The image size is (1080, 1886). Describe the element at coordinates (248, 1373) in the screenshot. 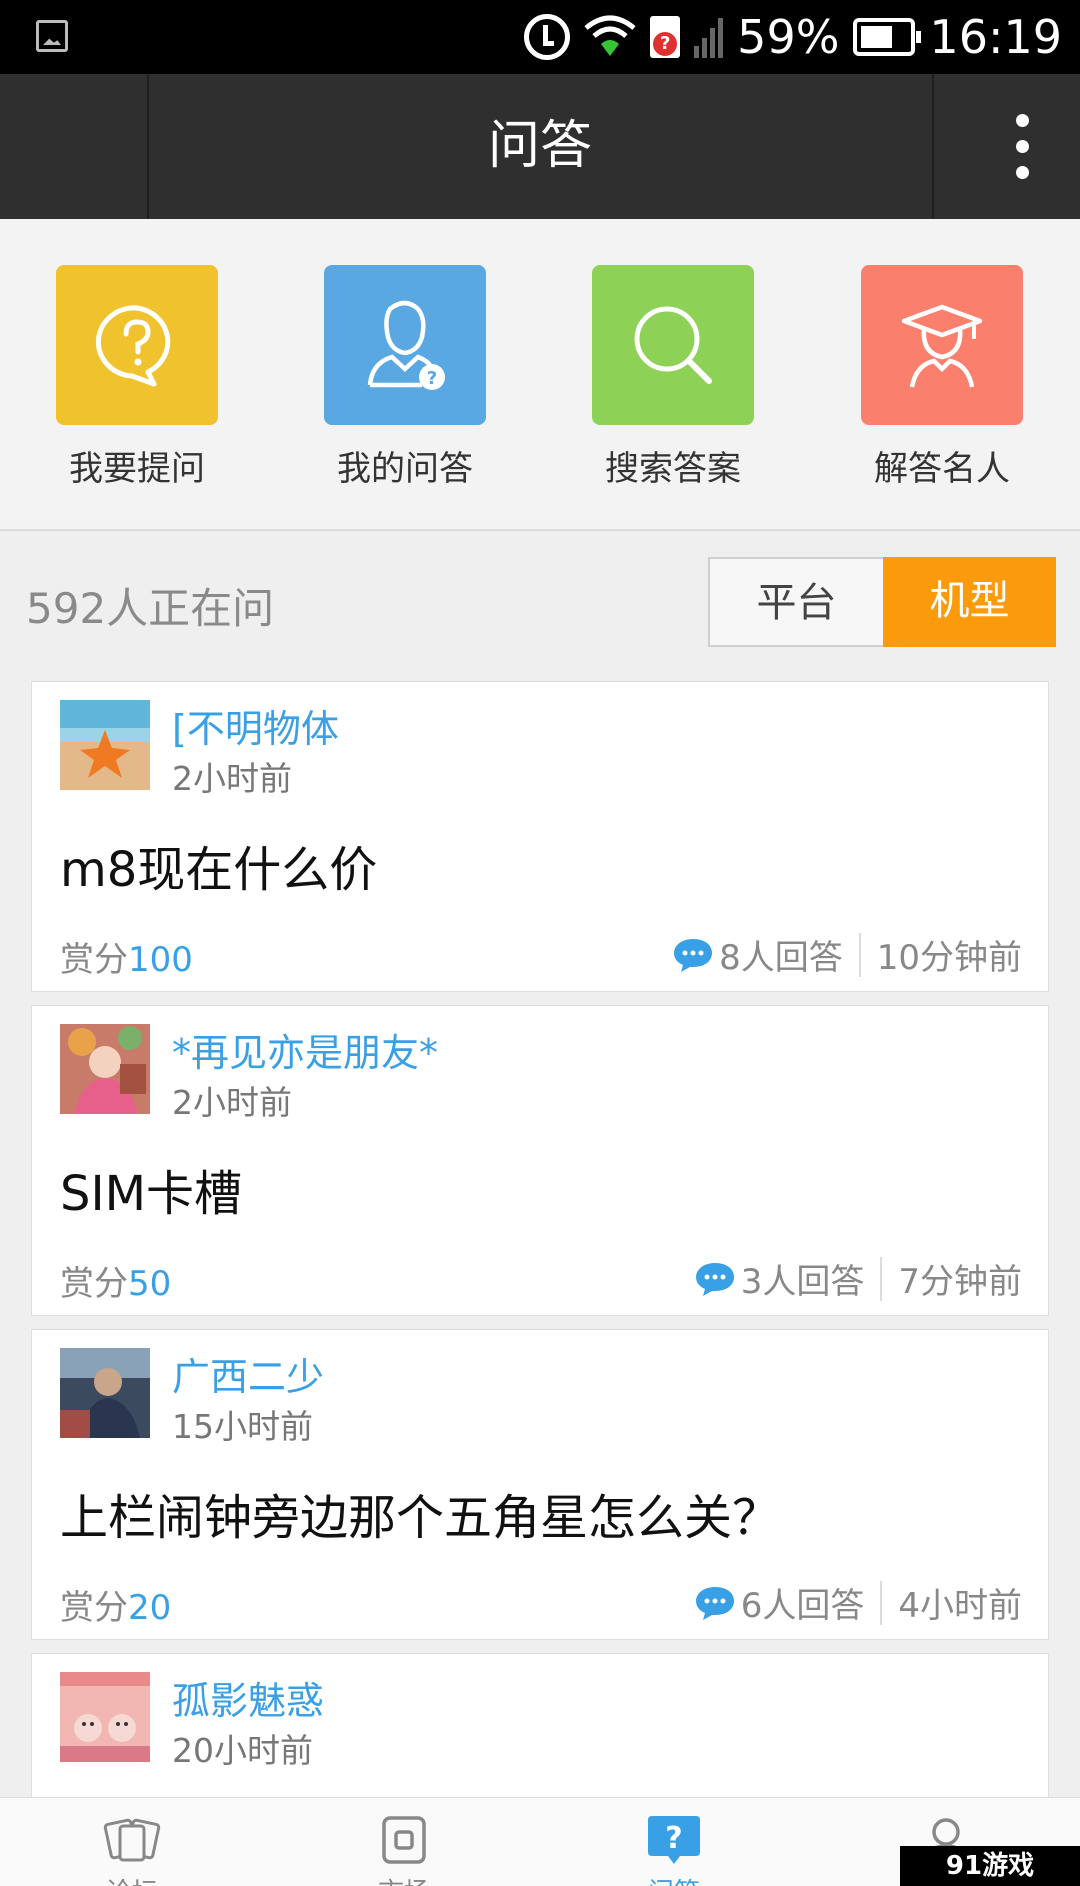

I see `username: 广西二少` at that location.